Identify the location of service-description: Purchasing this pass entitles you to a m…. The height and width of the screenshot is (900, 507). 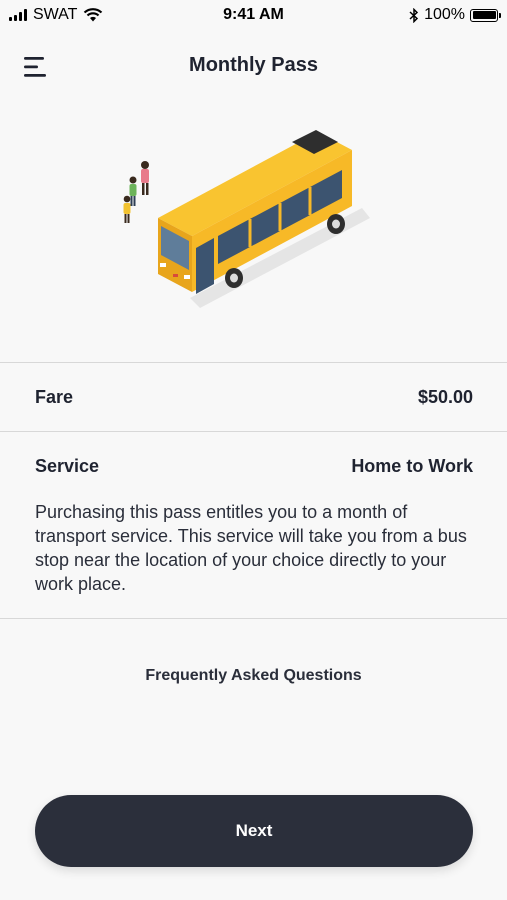
(251, 548).